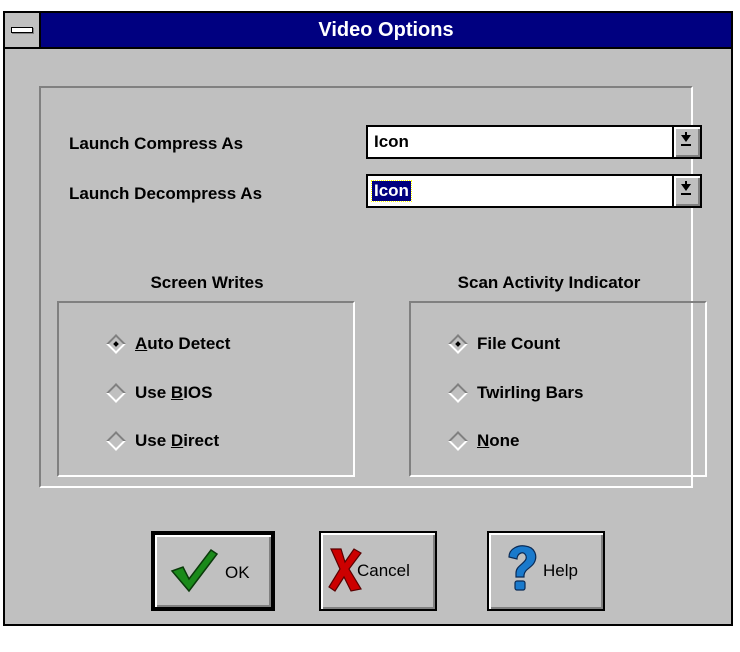  Describe the element at coordinates (183, 343) in the screenshot. I see `radio-label: Auto Detect` at that location.